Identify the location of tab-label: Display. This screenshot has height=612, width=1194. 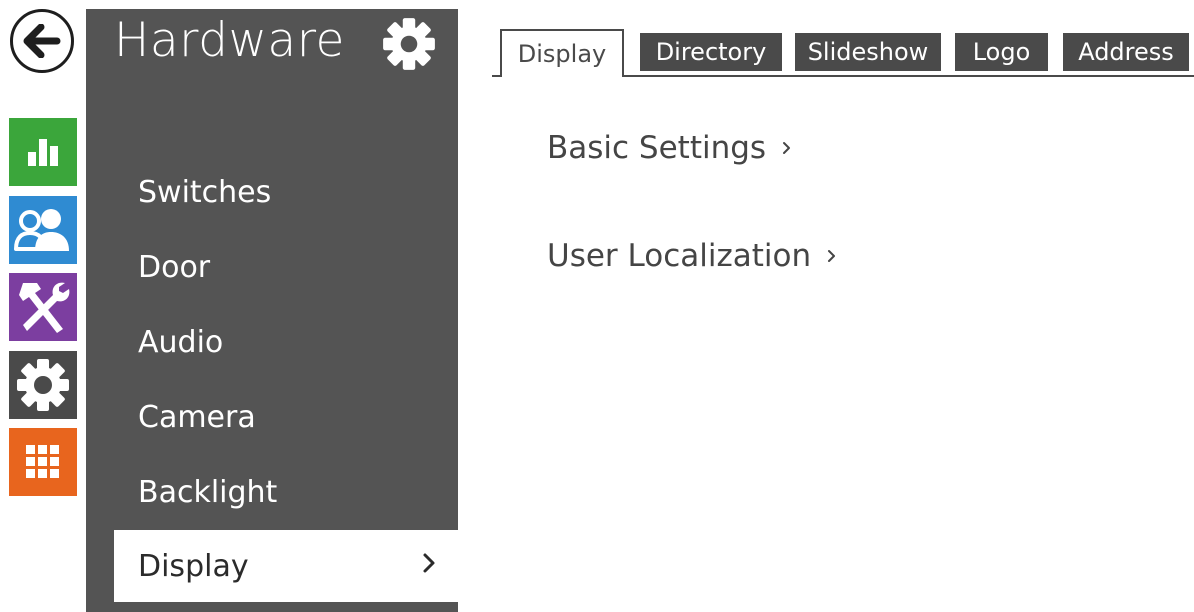
(562, 54).